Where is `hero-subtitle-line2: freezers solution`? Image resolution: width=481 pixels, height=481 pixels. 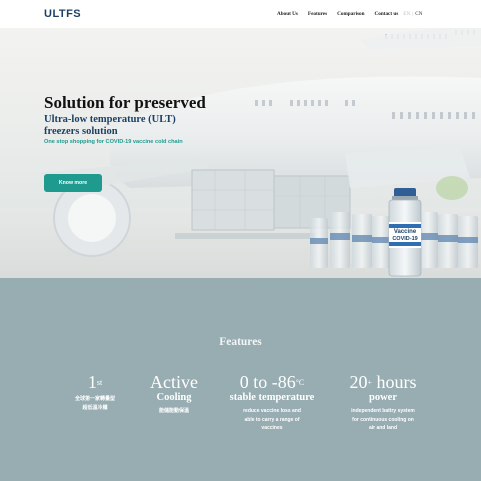 hero-subtitle-line2: freezers solution is located at coordinates (81, 131).